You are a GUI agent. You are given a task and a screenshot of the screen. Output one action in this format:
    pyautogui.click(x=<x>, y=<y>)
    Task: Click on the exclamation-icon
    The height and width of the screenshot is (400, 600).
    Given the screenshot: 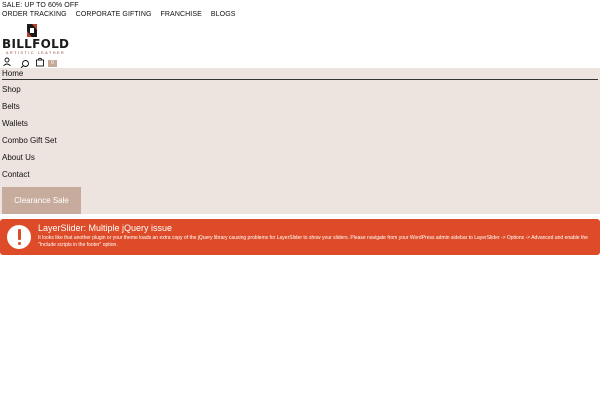 What is the action you would take?
    pyautogui.click(x=19, y=237)
    